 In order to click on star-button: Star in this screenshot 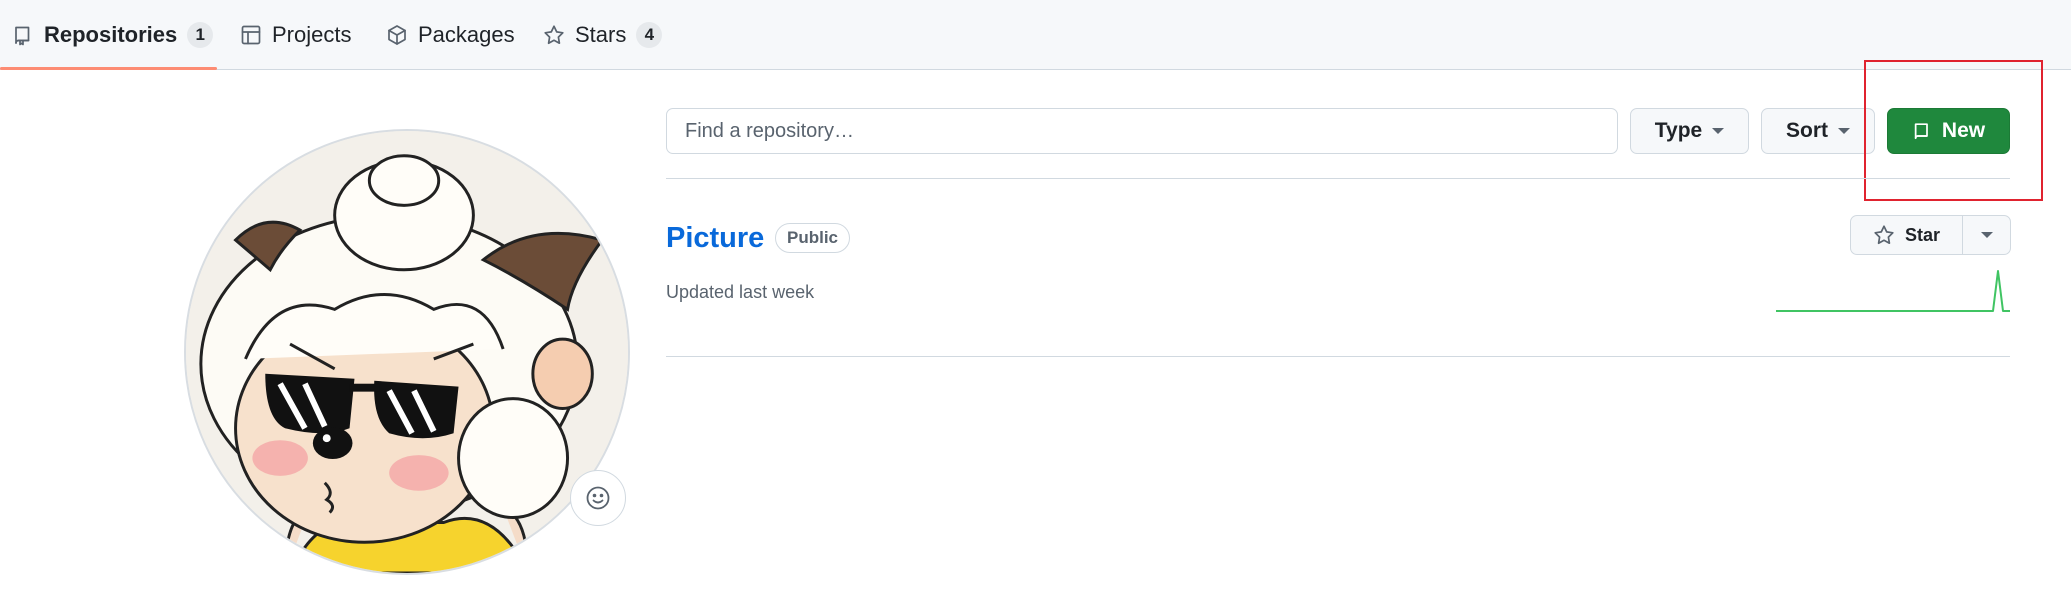, I will do `click(1907, 235)`.